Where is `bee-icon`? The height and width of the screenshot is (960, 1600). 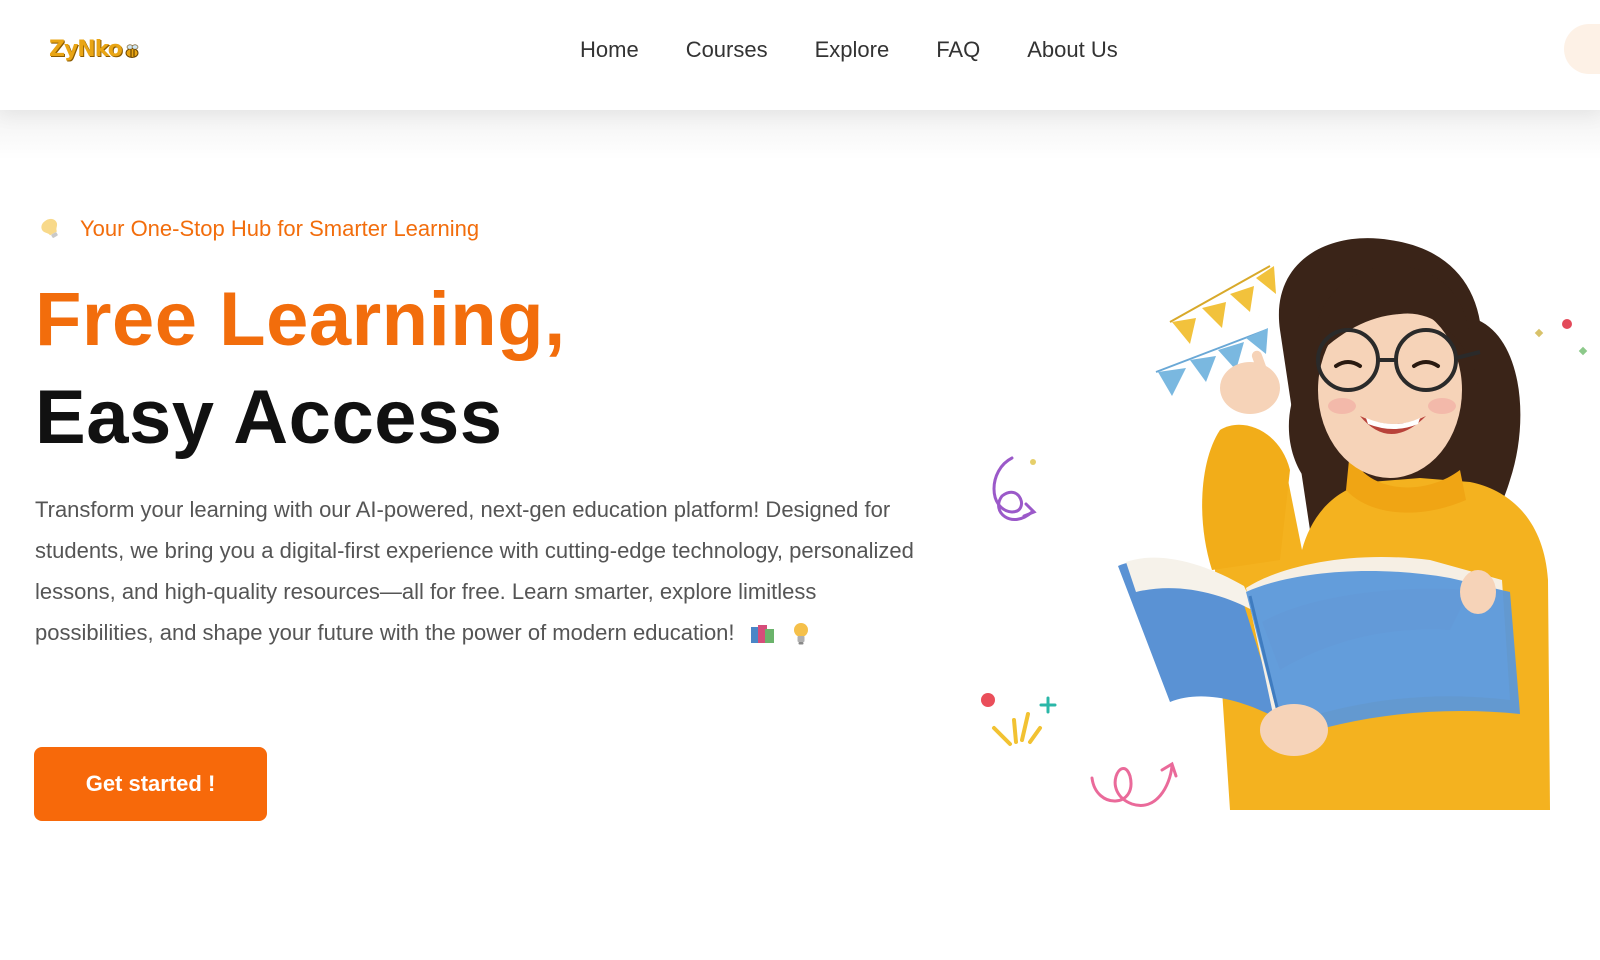 bee-icon is located at coordinates (132, 51).